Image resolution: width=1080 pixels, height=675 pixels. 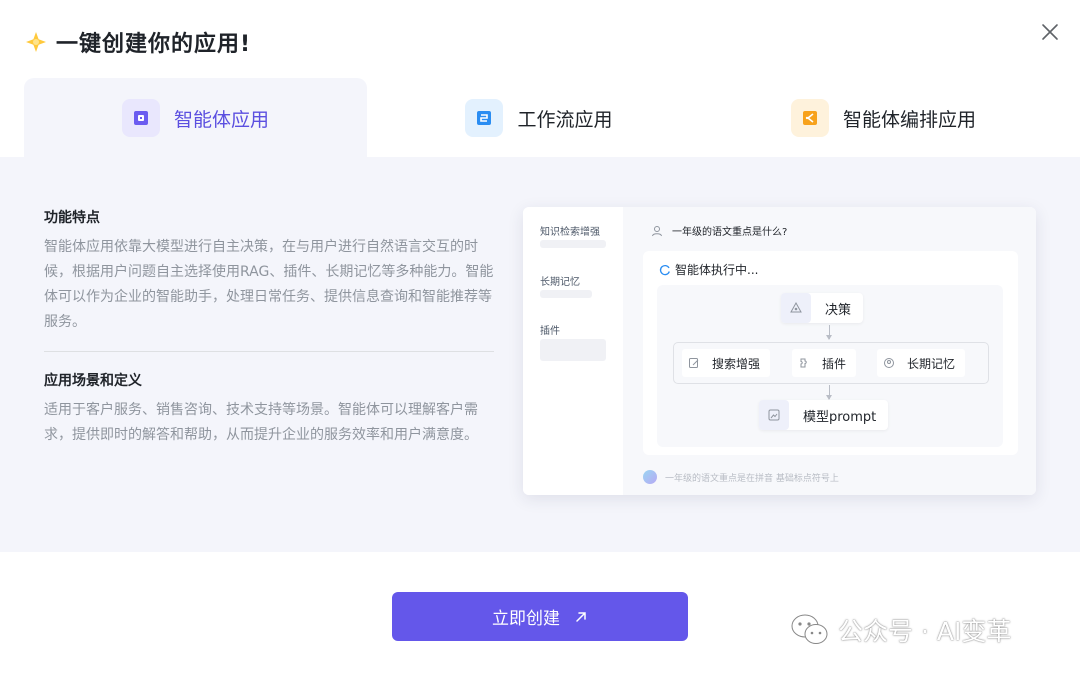 What do you see at coordinates (909, 119) in the screenshot?
I see `tab-label: 智能体编排应用` at bounding box center [909, 119].